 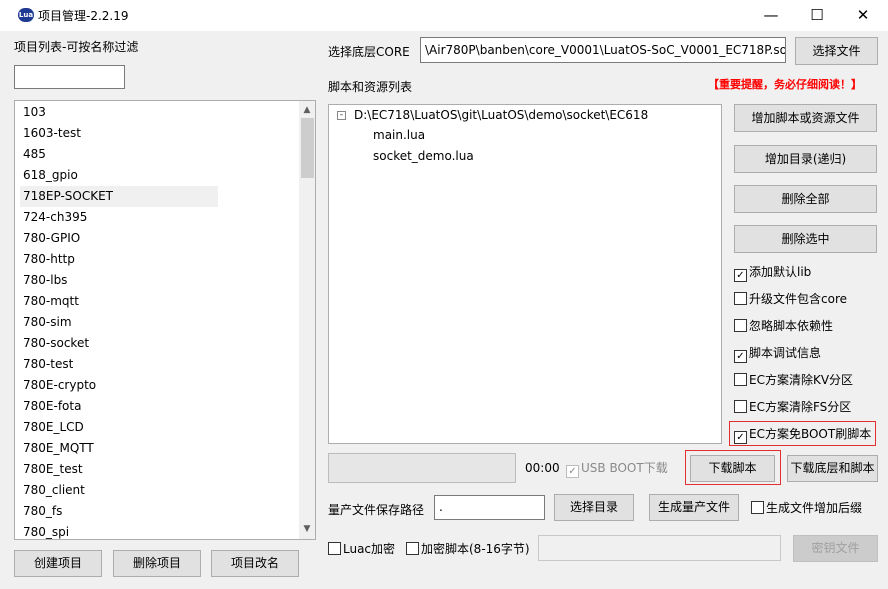 I want to click on important-warning-link: 【重要提醒，务必仔细阅读！】, so click(x=785, y=84).